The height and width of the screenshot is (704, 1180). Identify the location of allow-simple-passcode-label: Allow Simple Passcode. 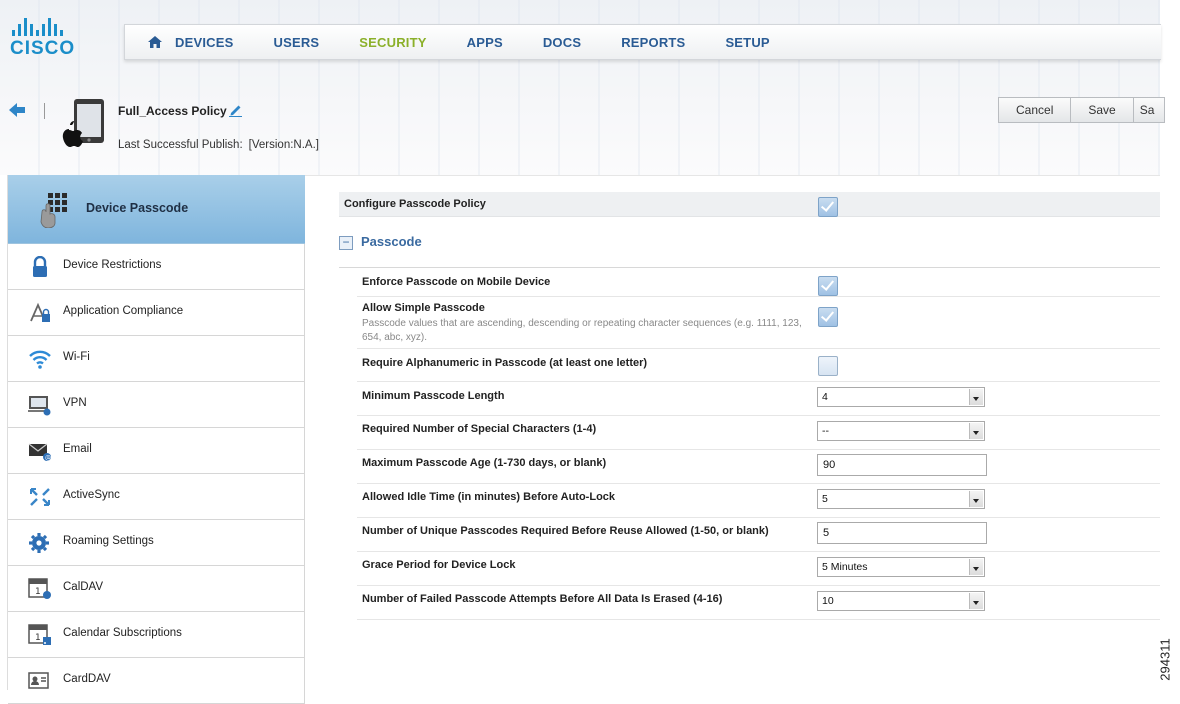
(423, 308).